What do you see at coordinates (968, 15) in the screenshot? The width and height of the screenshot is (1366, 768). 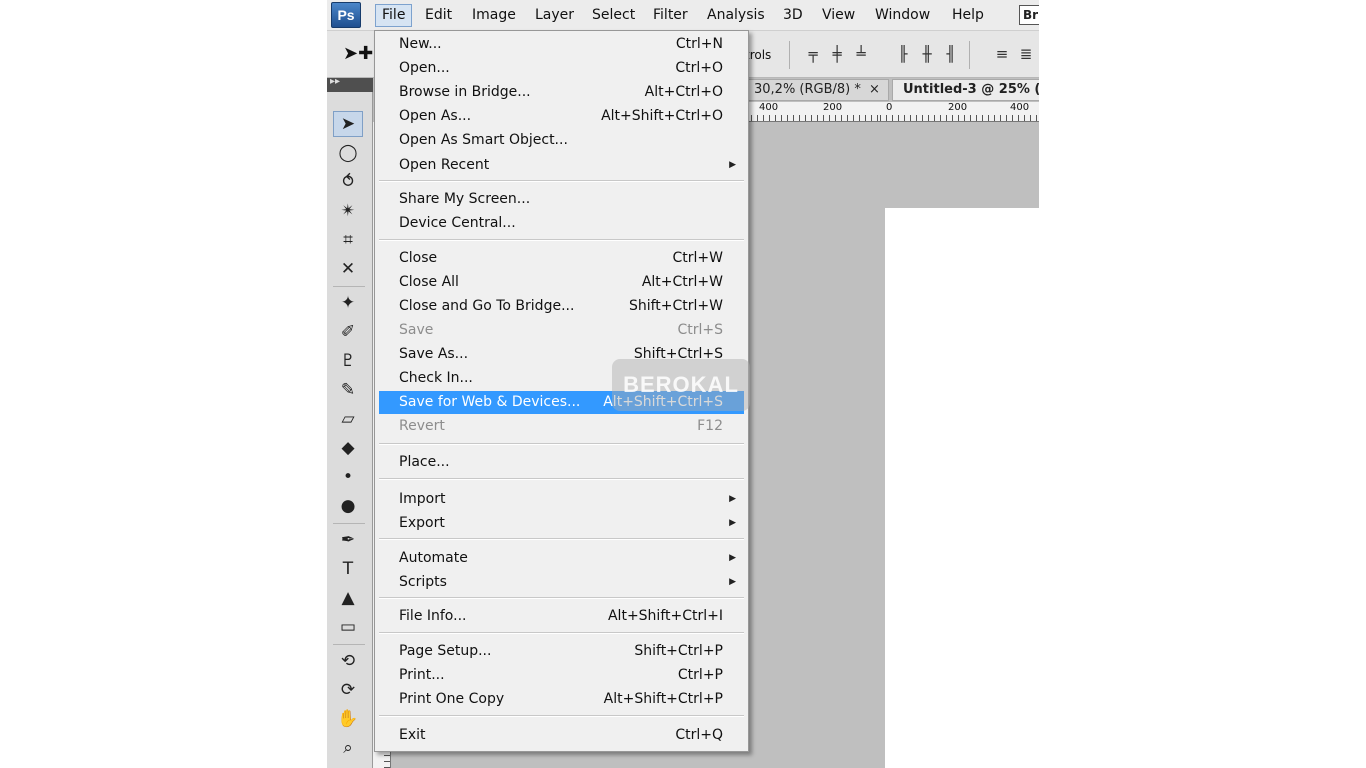 I see `menu-help: Help` at bounding box center [968, 15].